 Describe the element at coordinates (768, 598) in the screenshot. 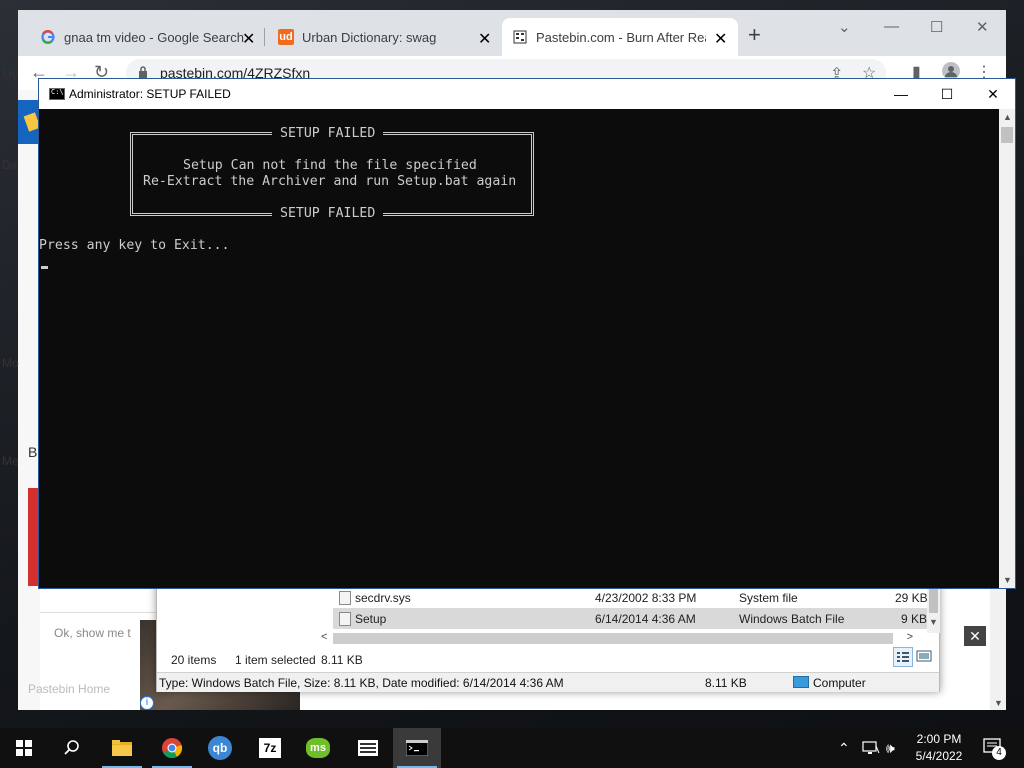

I see `file-type: System file` at that location.